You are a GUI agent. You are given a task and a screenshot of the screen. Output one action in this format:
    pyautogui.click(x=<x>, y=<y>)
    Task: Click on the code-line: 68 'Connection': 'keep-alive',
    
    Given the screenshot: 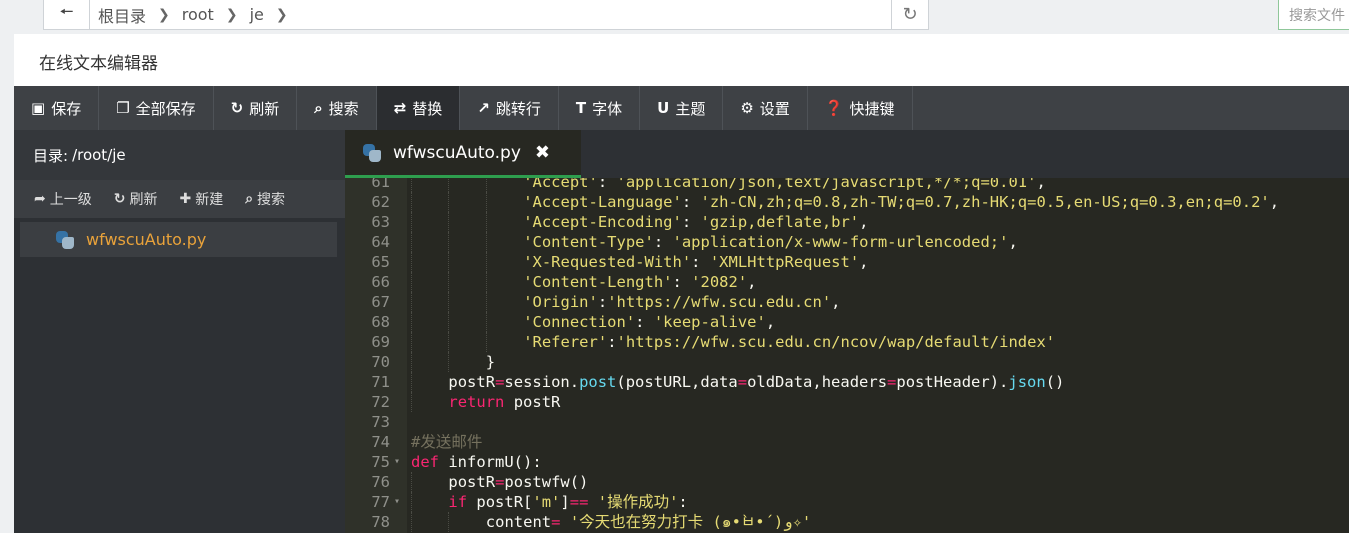 What is the action you would take?
    pyautogui.click(x=847, y=322)
    